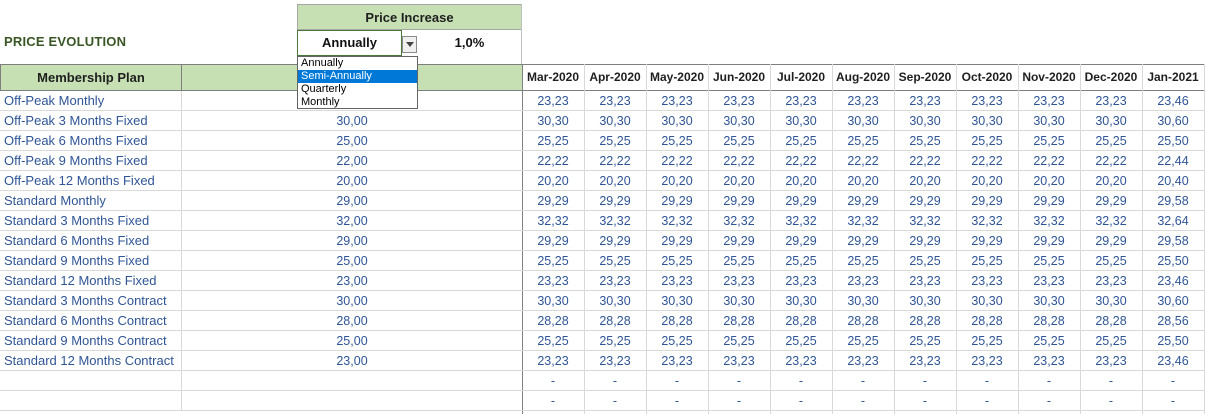 The width and height of the screenshot is (1205, 414). I want to click on plan-name-cell: Standard 9 Months Contract, so click(91, 341).